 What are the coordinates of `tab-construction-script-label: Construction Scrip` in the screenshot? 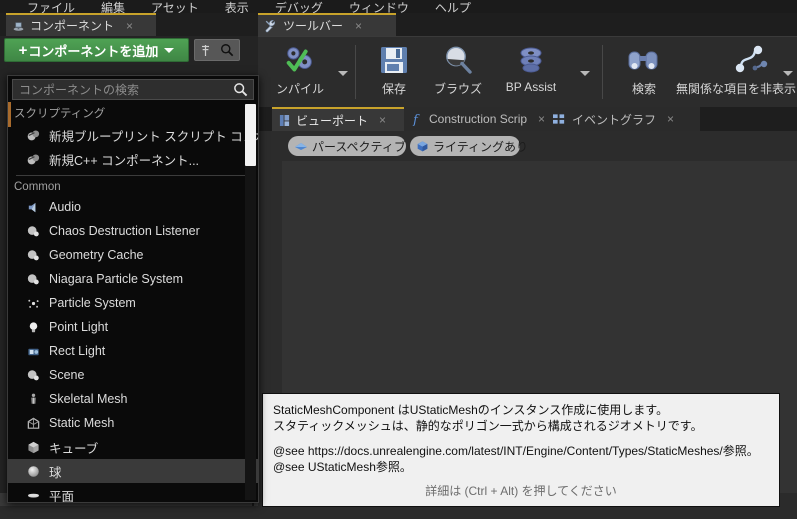 It's located at (478, 119).